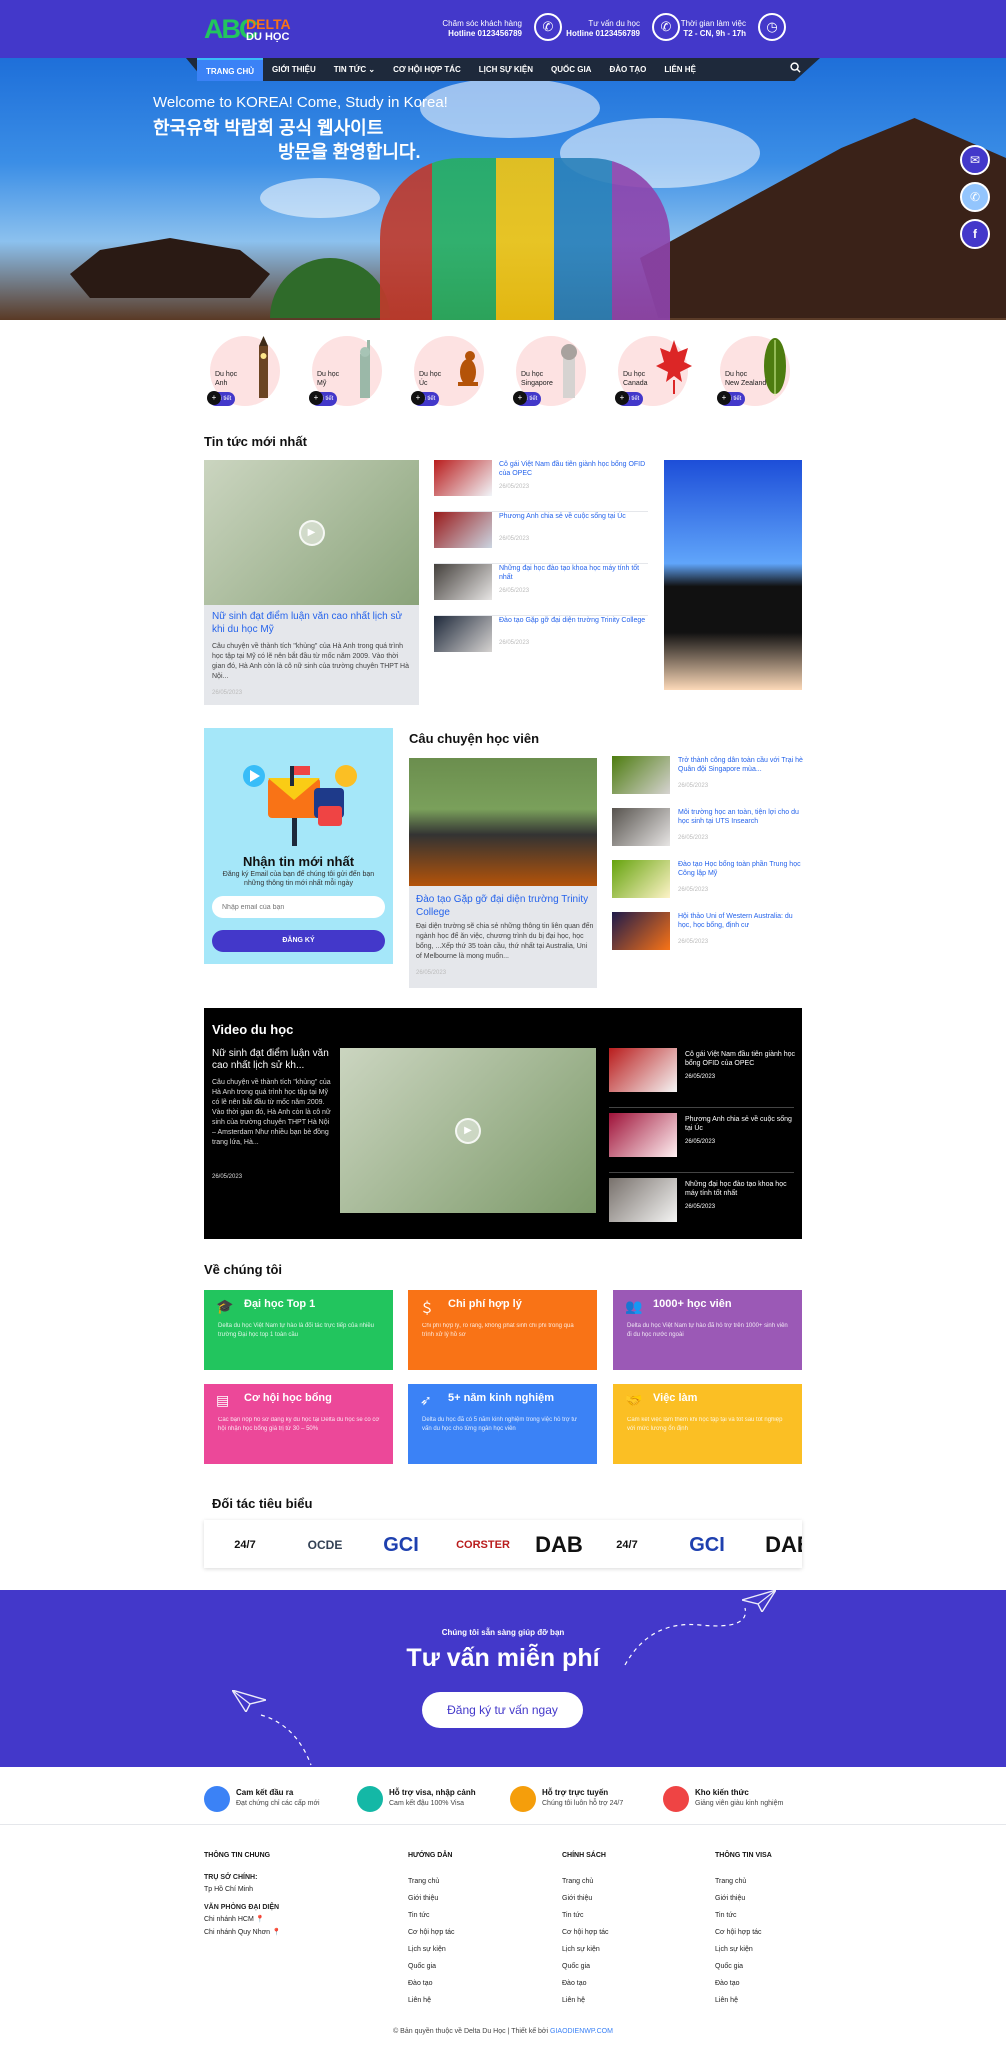 This screenshot has height=2048, width=1006. What do you see at coordinates (571, 69) in the screenshot?
I see `nav-item-countries: QUỐC GIA` at bounding box center [571, 69].